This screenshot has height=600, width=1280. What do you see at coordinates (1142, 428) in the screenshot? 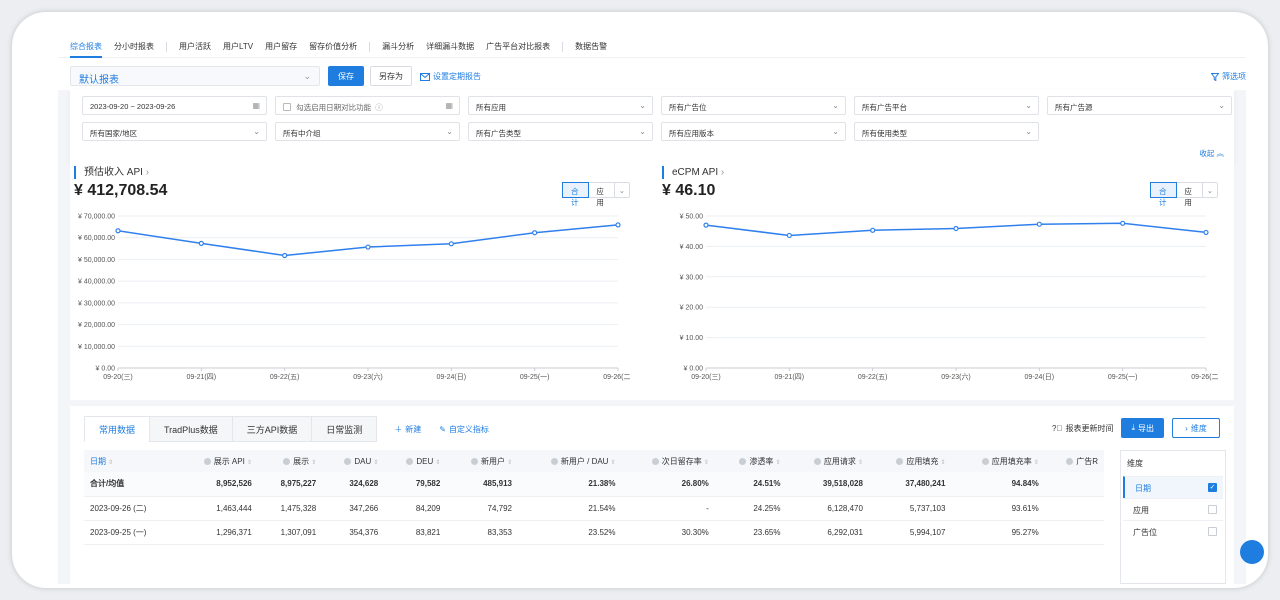
I see `export-button: ⤓ 导出` at bounding box center [1142, 428].